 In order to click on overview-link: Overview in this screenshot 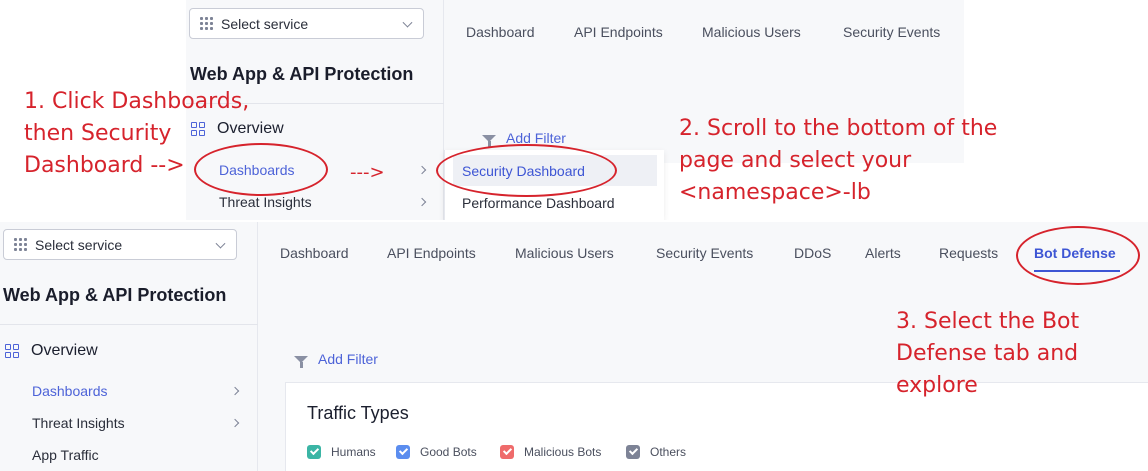, I will do `click(51, 351)`.